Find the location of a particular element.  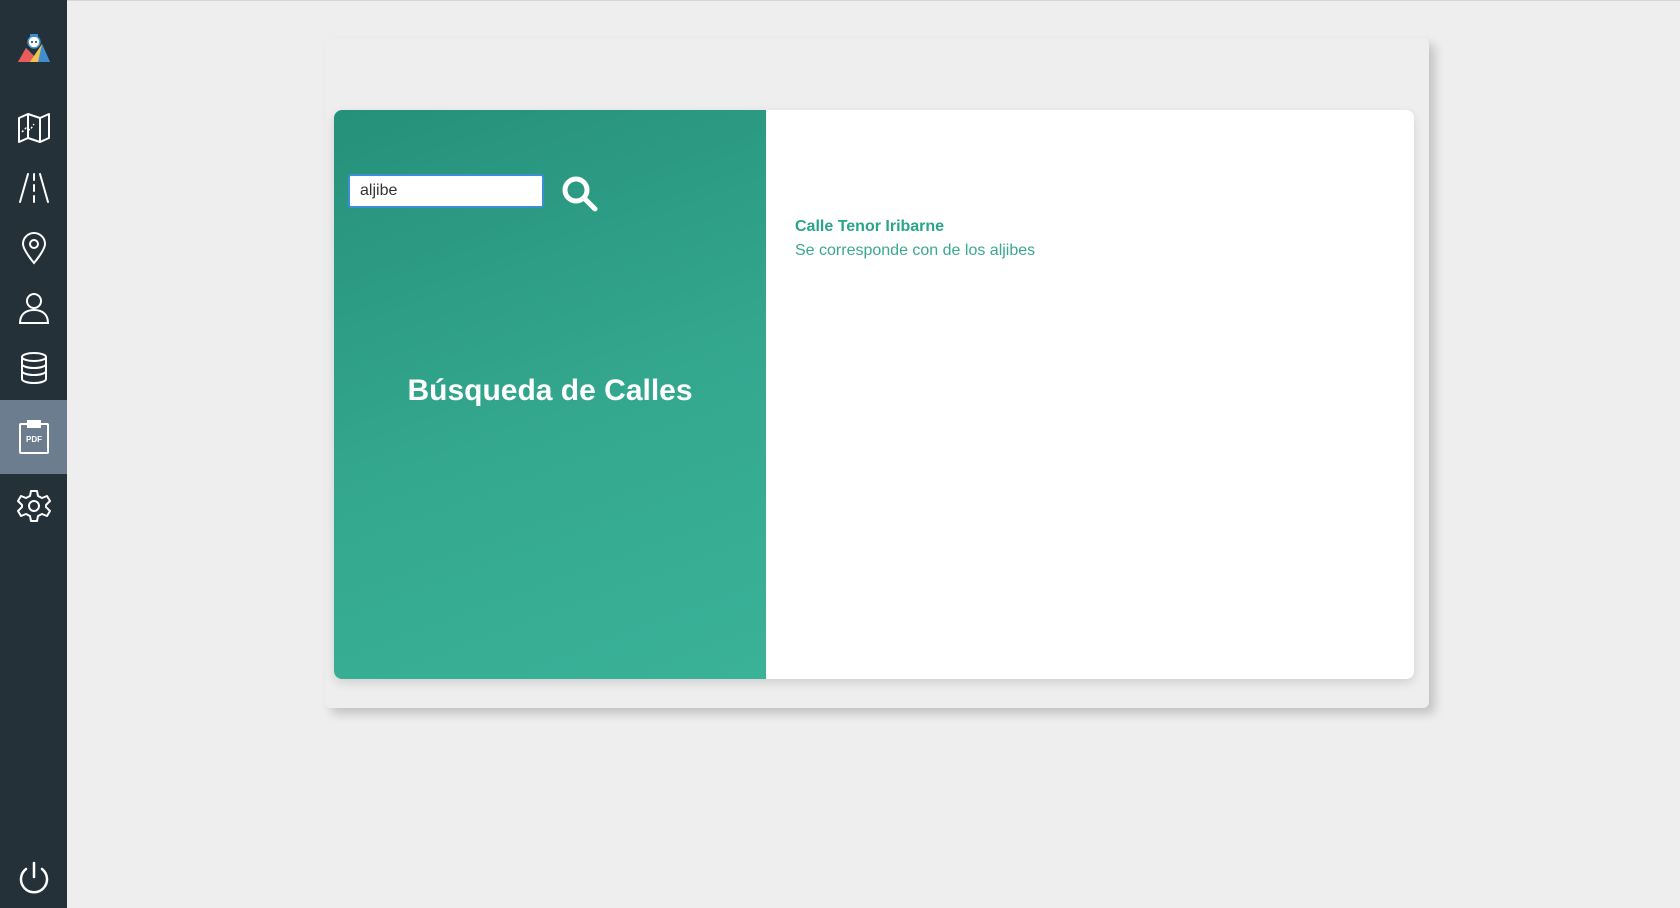

sidebar-item-roads is located at coordinates (33, 188).